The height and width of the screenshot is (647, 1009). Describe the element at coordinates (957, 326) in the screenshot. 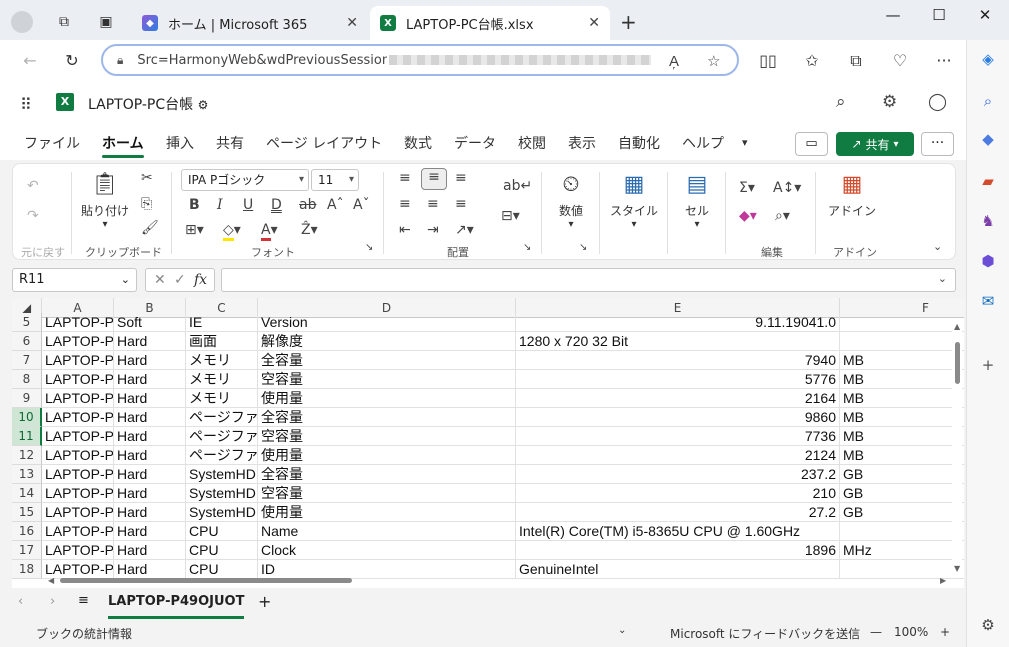

I see `scroll-up-arrow-icon: ▲` at that location.